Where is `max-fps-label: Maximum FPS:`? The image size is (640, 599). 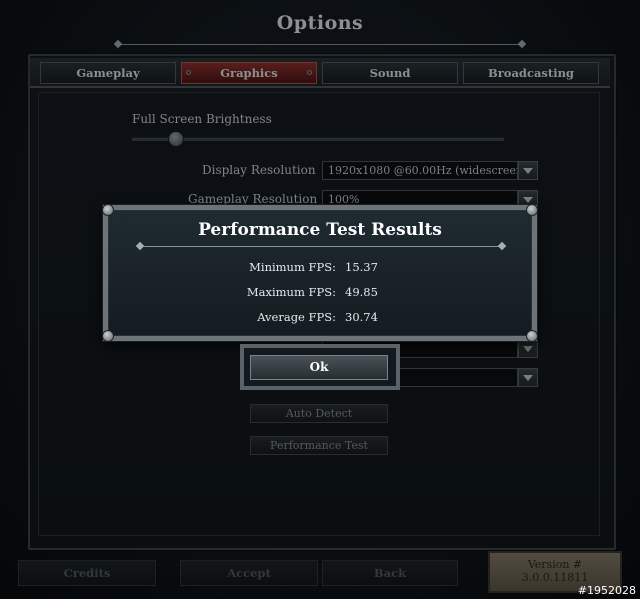 max-fps-label: Maximum FPS: is located at coordinates (291, 292).